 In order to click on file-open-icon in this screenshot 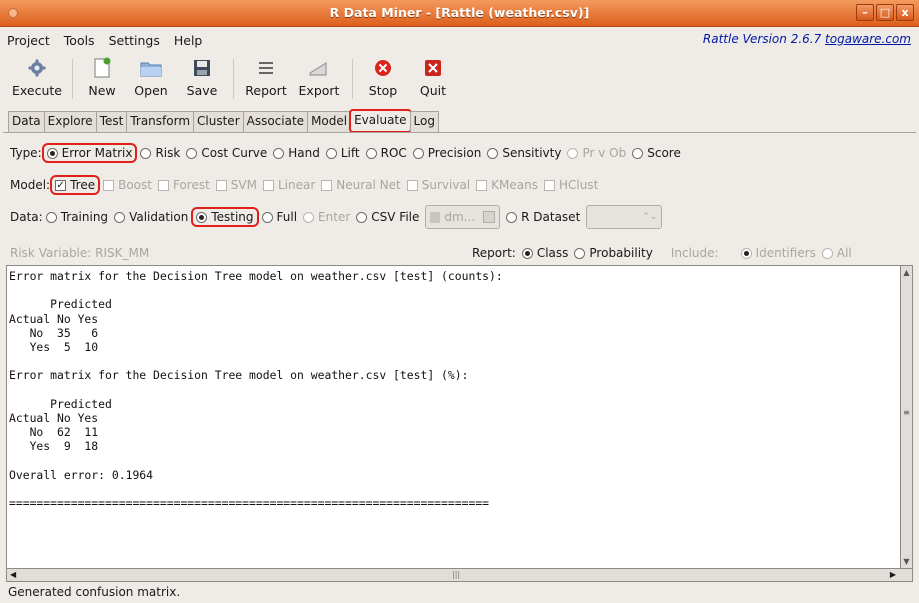, I will do `click(489, 217)`.